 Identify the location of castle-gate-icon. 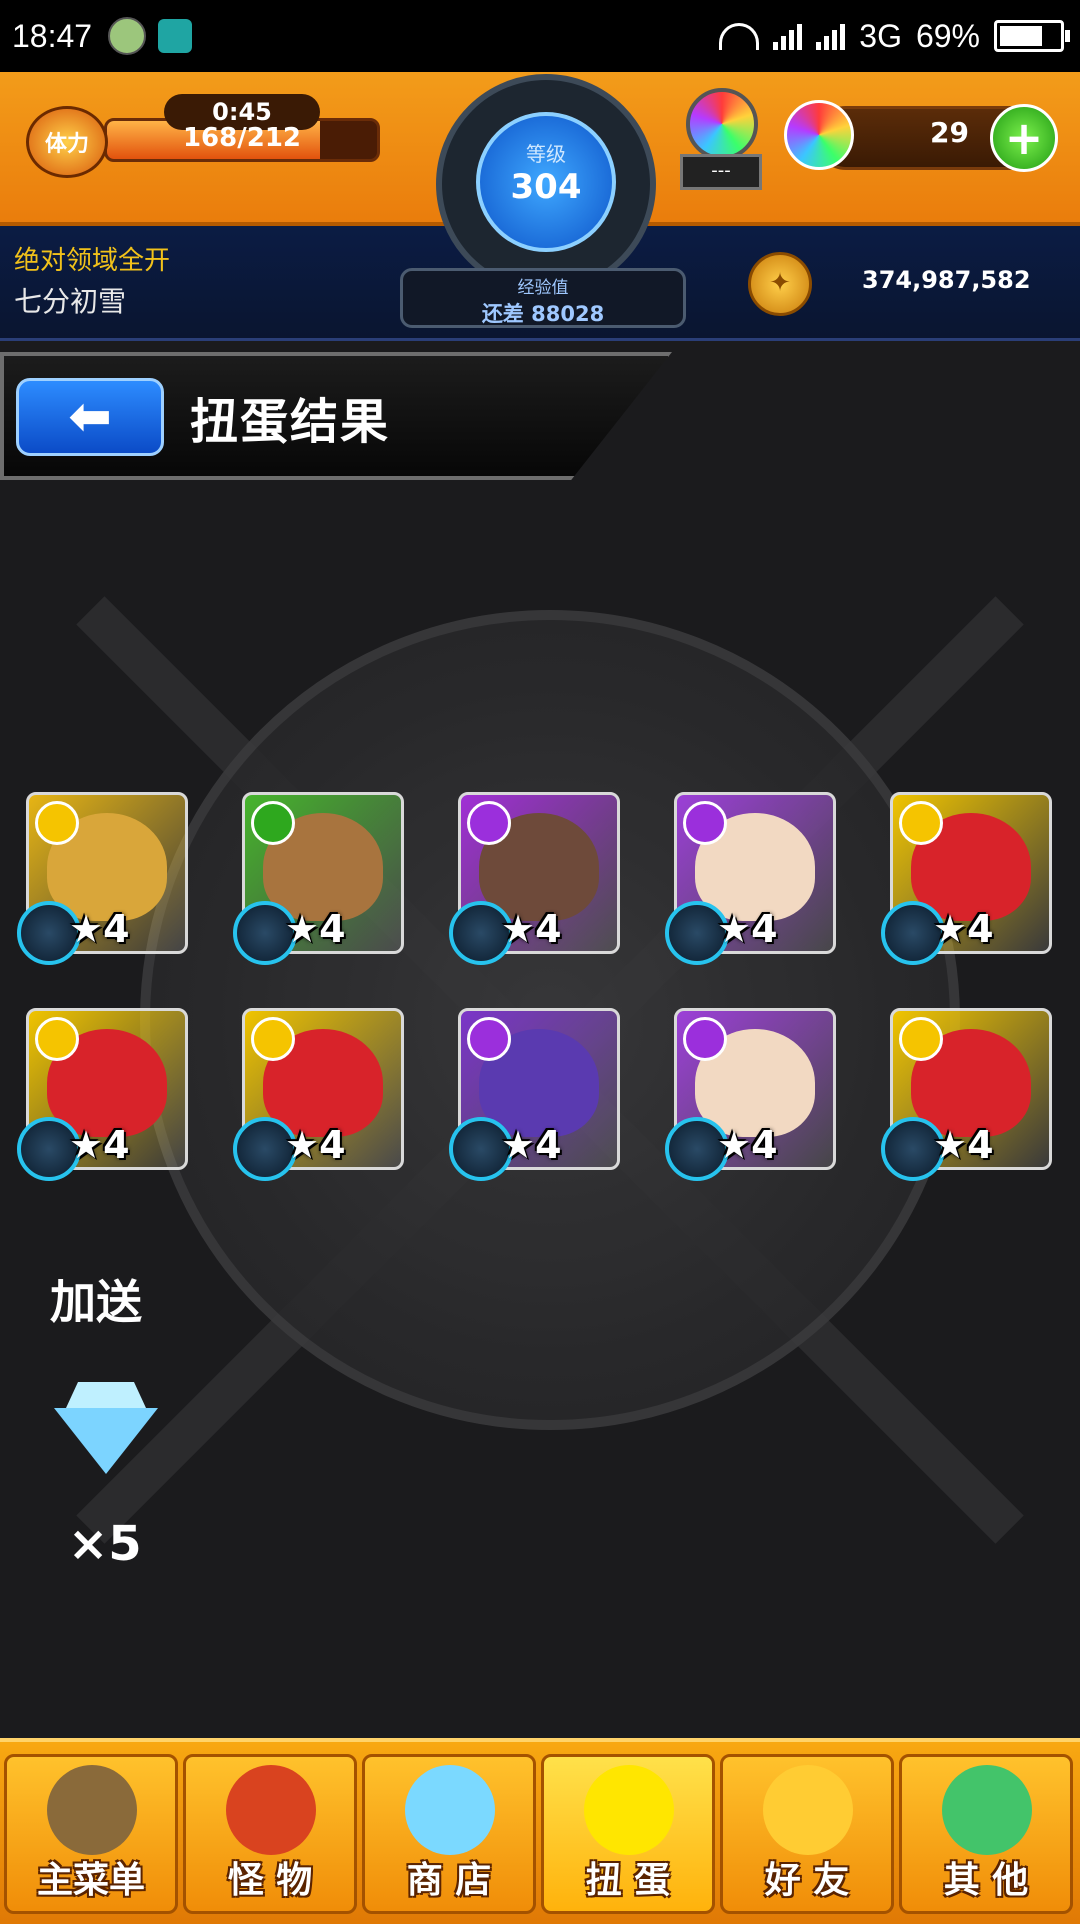
(92, 1810).